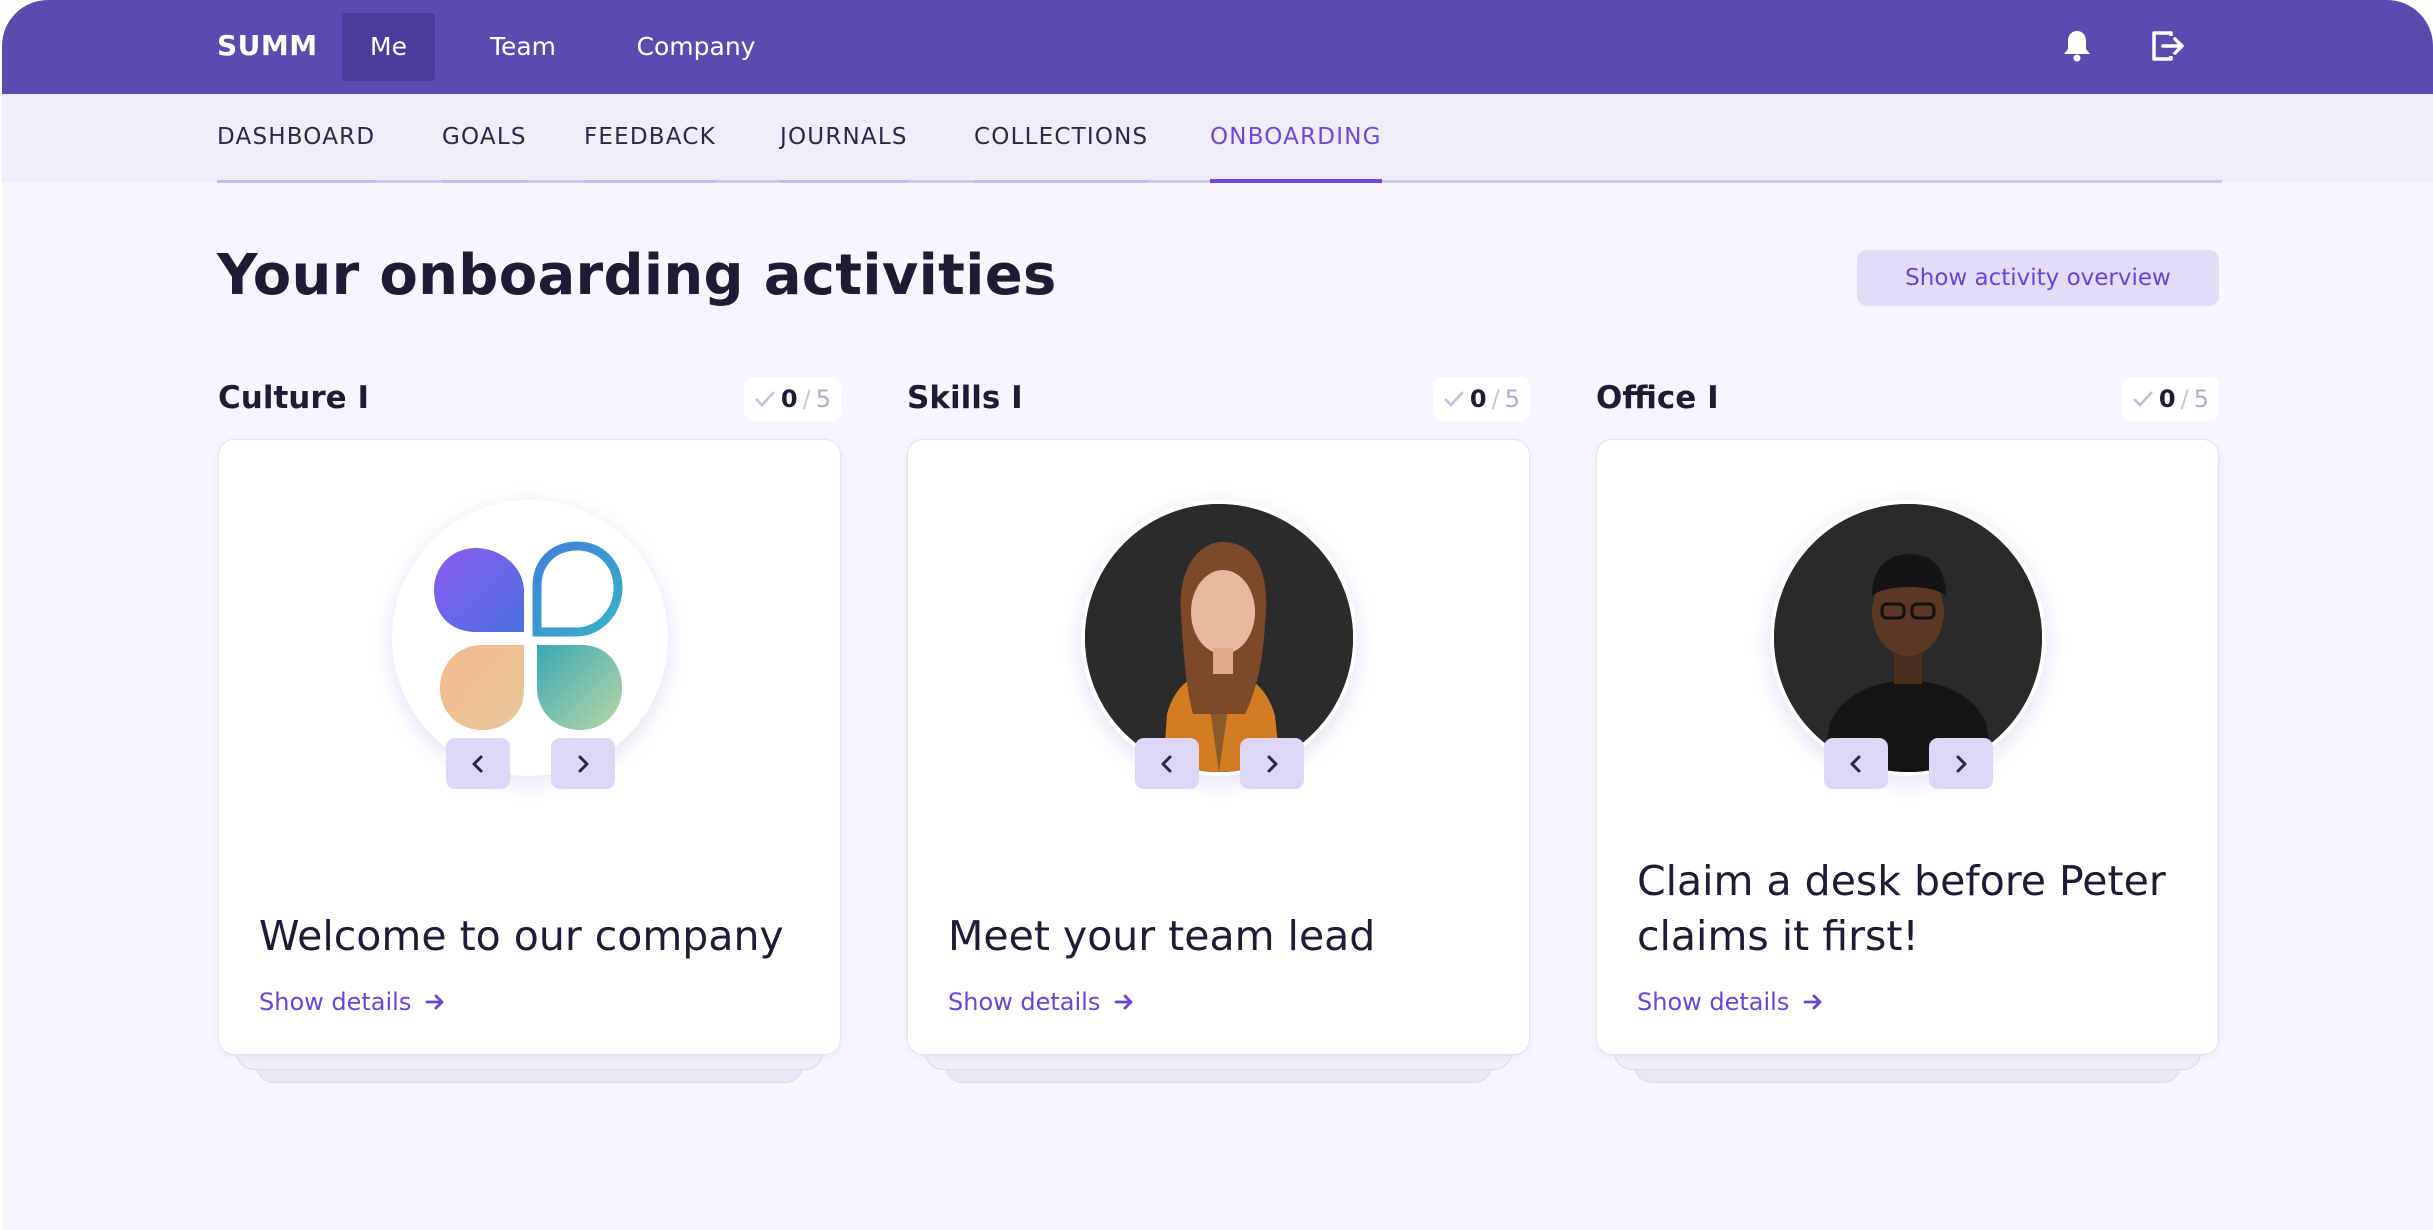  What do you see at coordinates (484, 153) in the screenshot?
I see `tab-goals: GOALS` at bounding box center [484, 153].